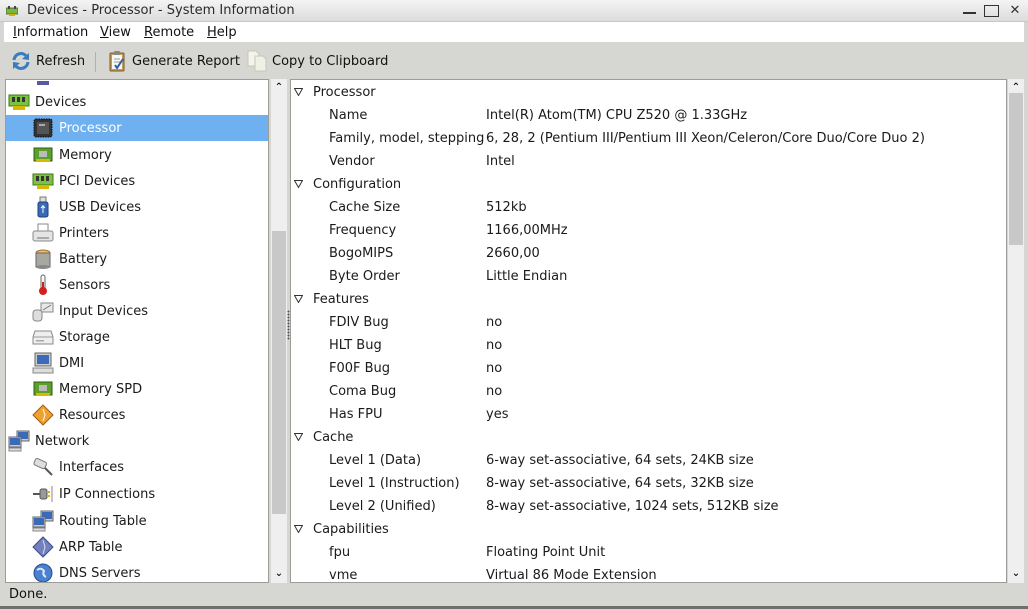  What do you see at coordinates (648, 276) in the screenshot?
I see `info-row: Byte Order Little Endian` at bounding box center [648, 276].